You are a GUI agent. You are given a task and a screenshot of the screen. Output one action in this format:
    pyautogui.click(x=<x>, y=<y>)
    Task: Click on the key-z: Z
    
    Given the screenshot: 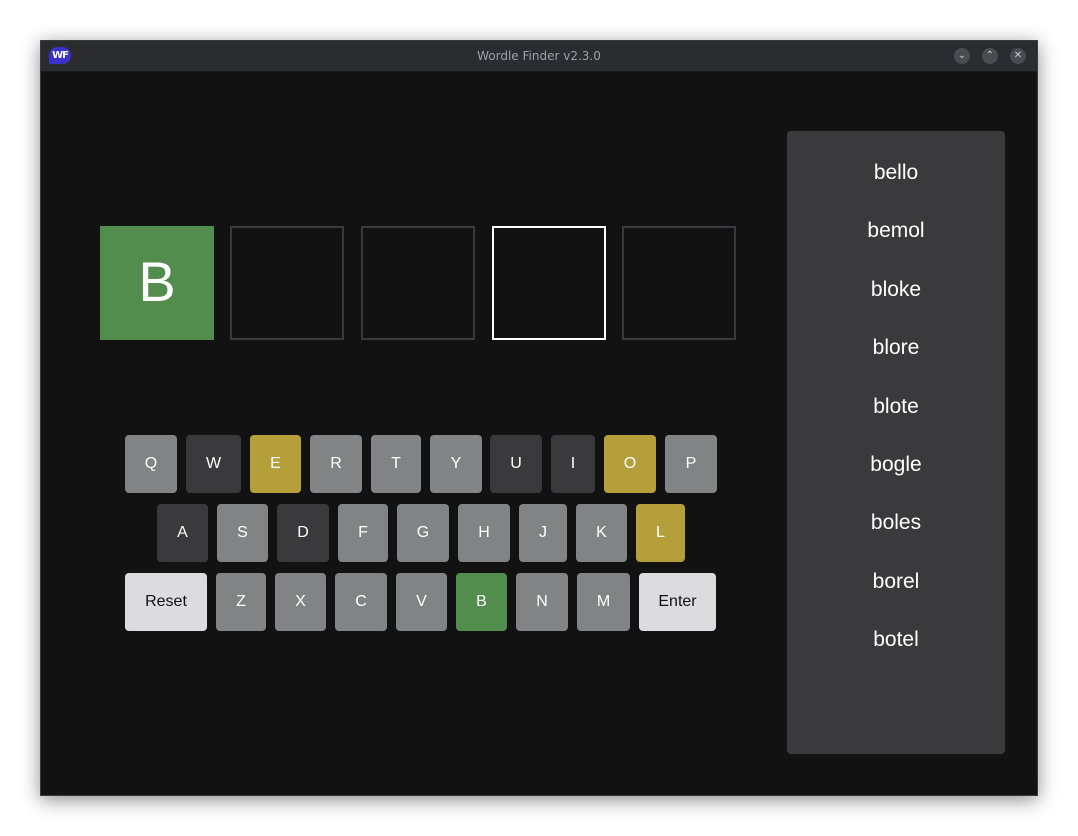 What is the action you would take?
    pyautogui.click(x=241, y=602)
    